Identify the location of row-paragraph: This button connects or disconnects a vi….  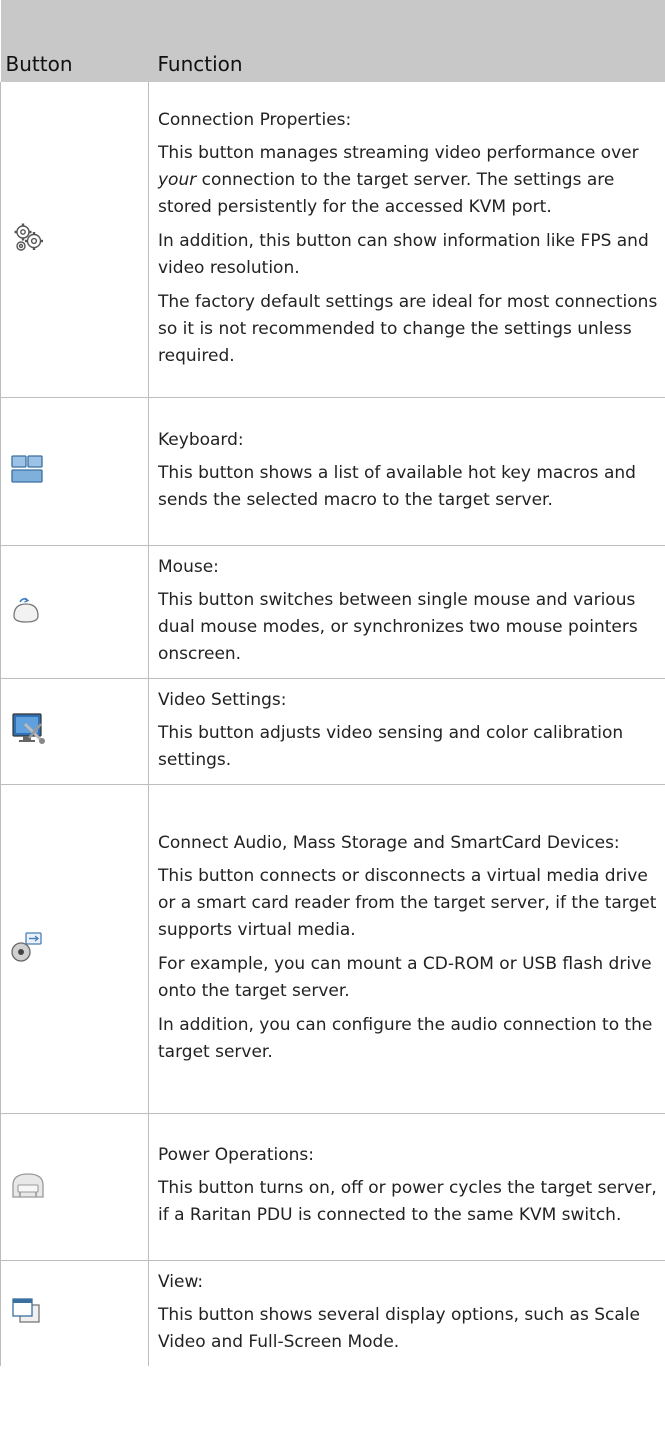
(407, 902).